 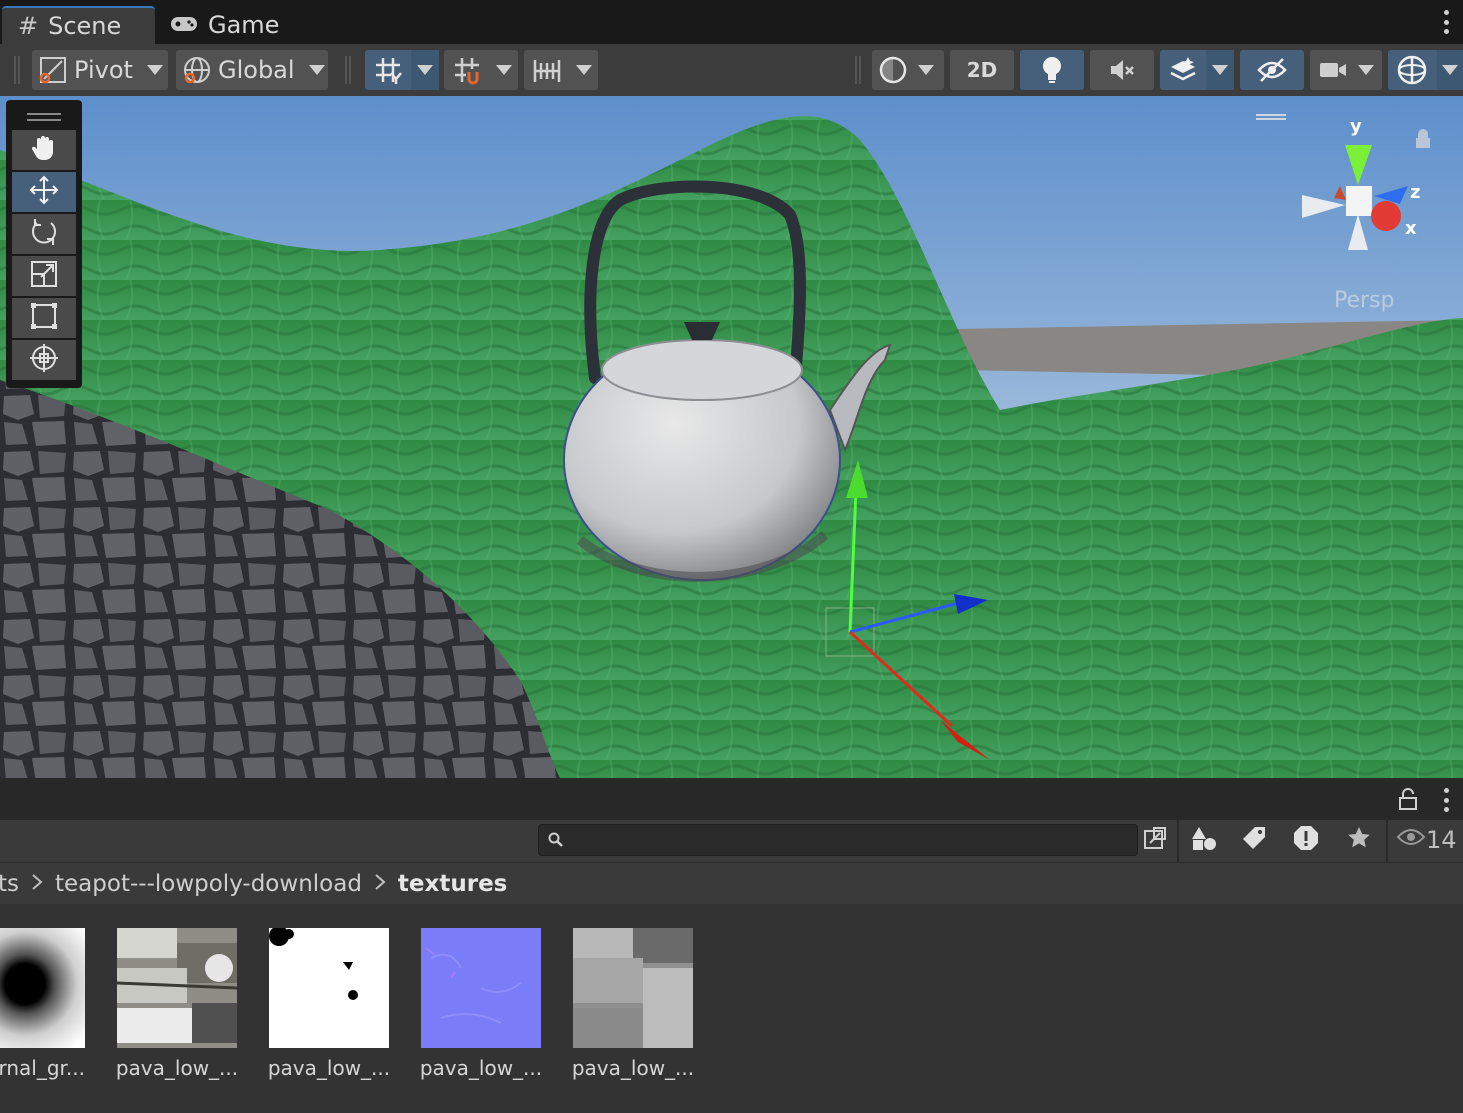 What do you see at coordinates (838, 840) in the screenshot?
I see `project-search-input` at bounding box center [838, 840].